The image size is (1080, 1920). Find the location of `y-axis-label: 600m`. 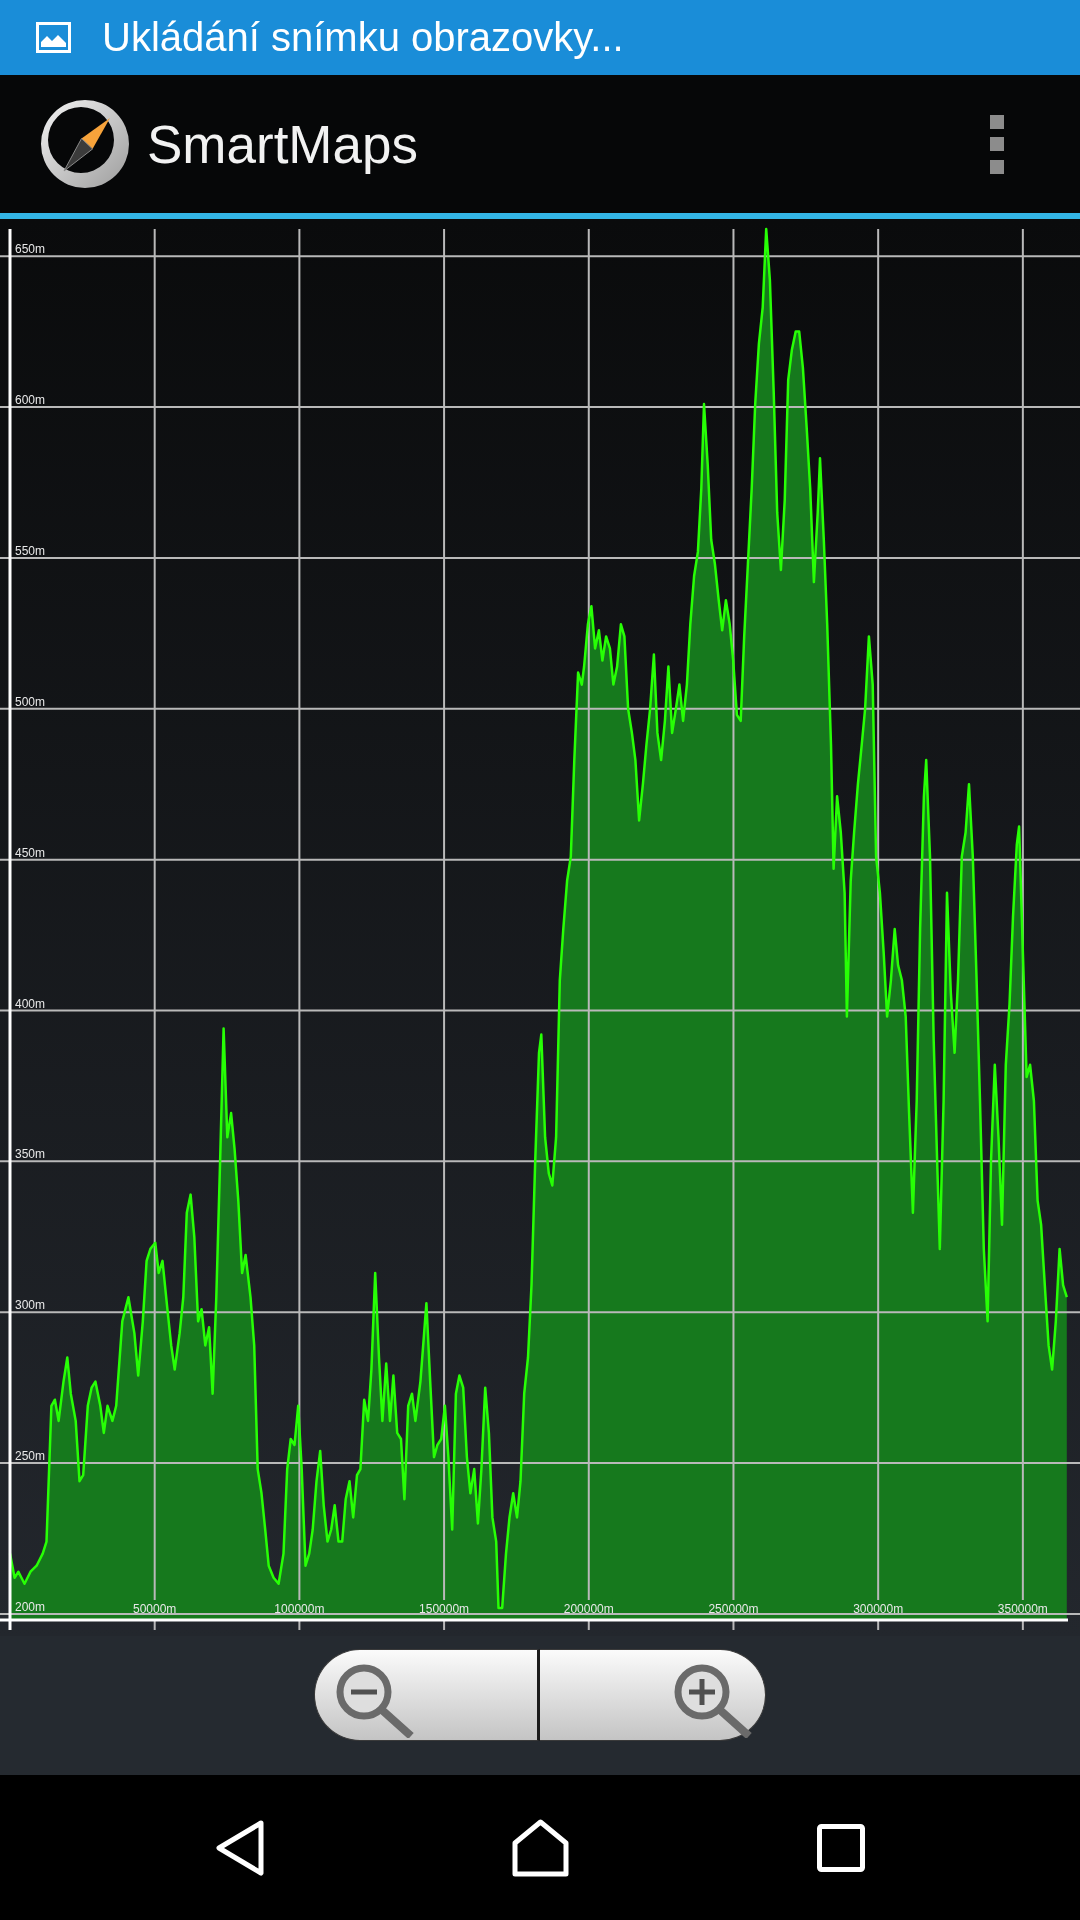

y-axis-label: 600m is located at coordinates (30, 400).